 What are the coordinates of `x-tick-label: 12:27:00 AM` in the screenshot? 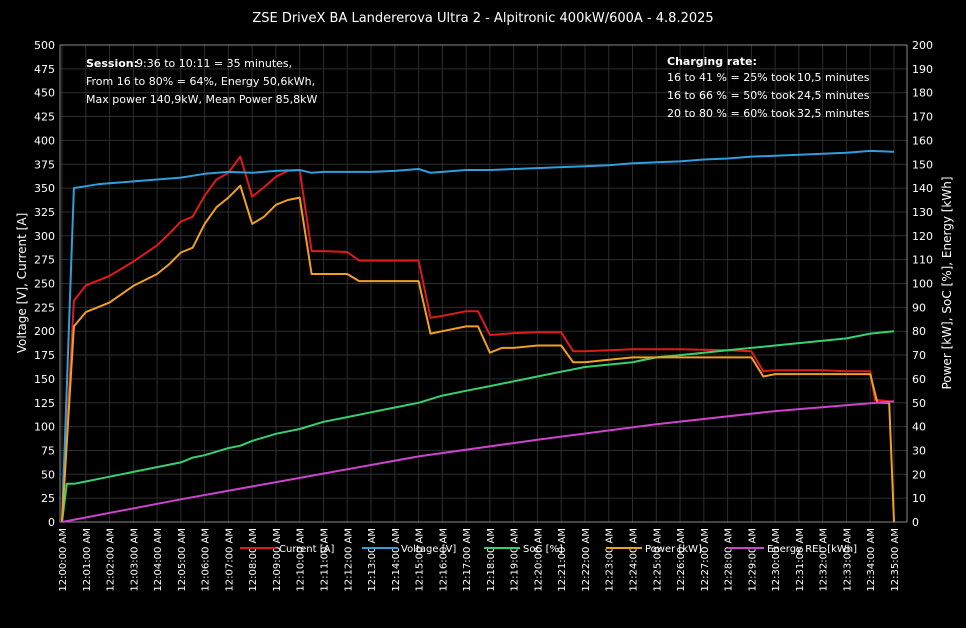 It's located at (705, 560).